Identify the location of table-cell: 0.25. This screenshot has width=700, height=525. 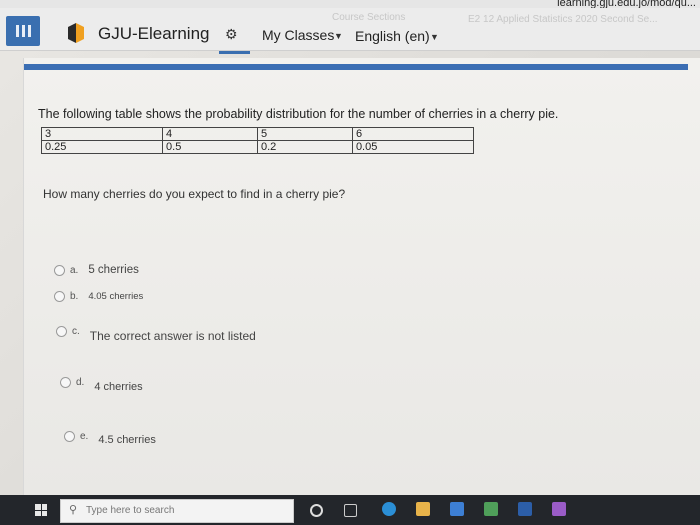
(102, 147).